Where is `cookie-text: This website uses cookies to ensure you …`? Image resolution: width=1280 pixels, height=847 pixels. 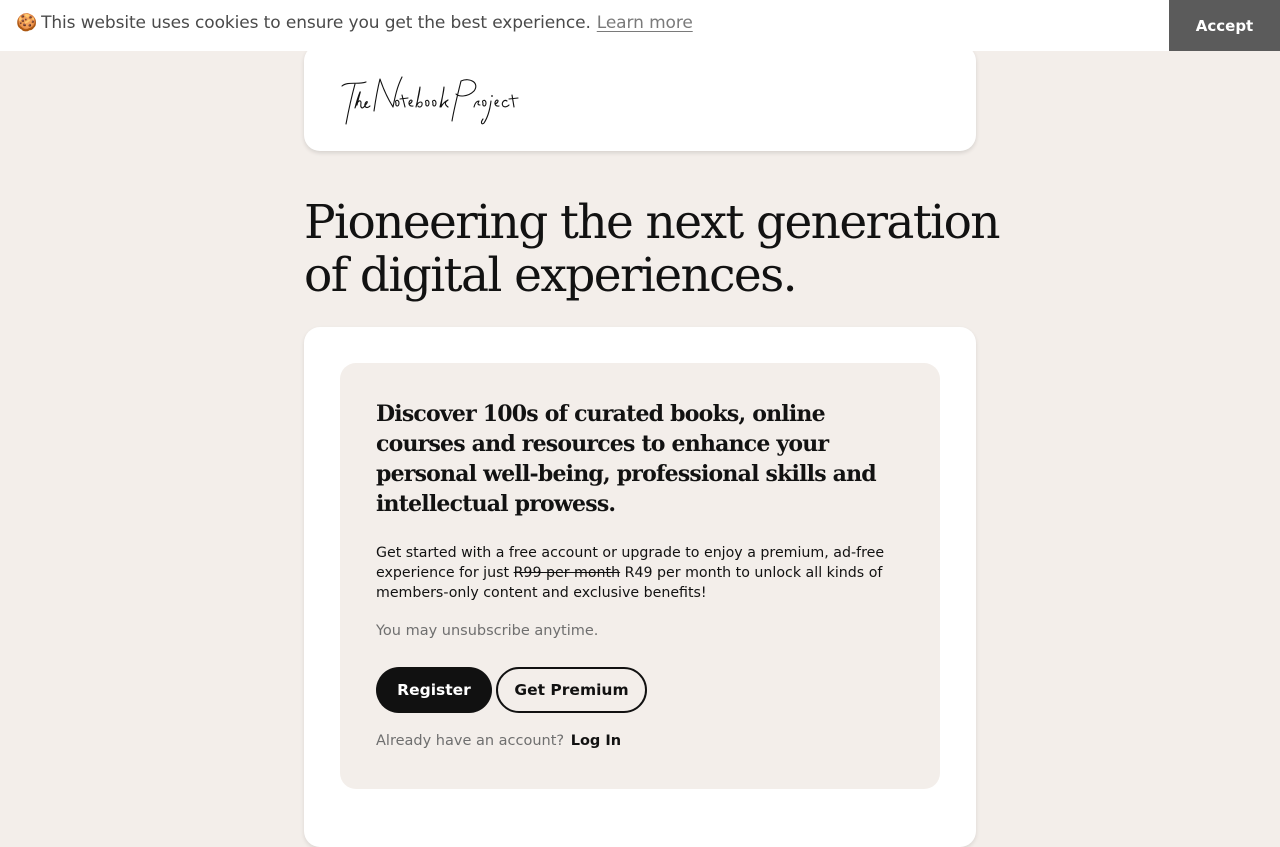
cookie-text: This website uses cookies to ensure you … is located at coordinates (316, 23).